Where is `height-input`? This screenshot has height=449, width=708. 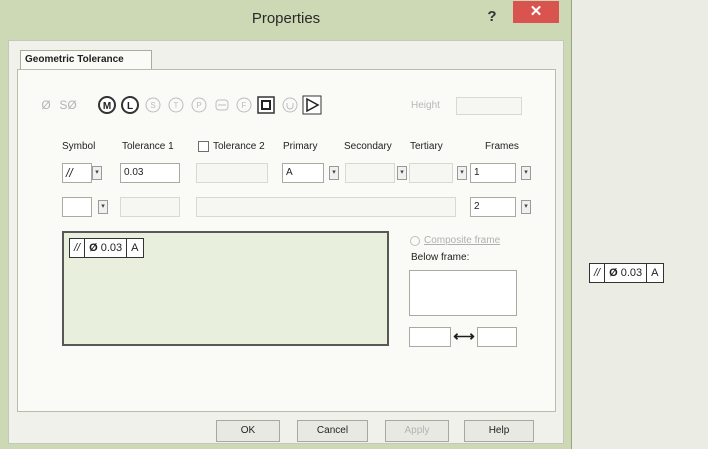
height-input is located at coordinates (489, 106).